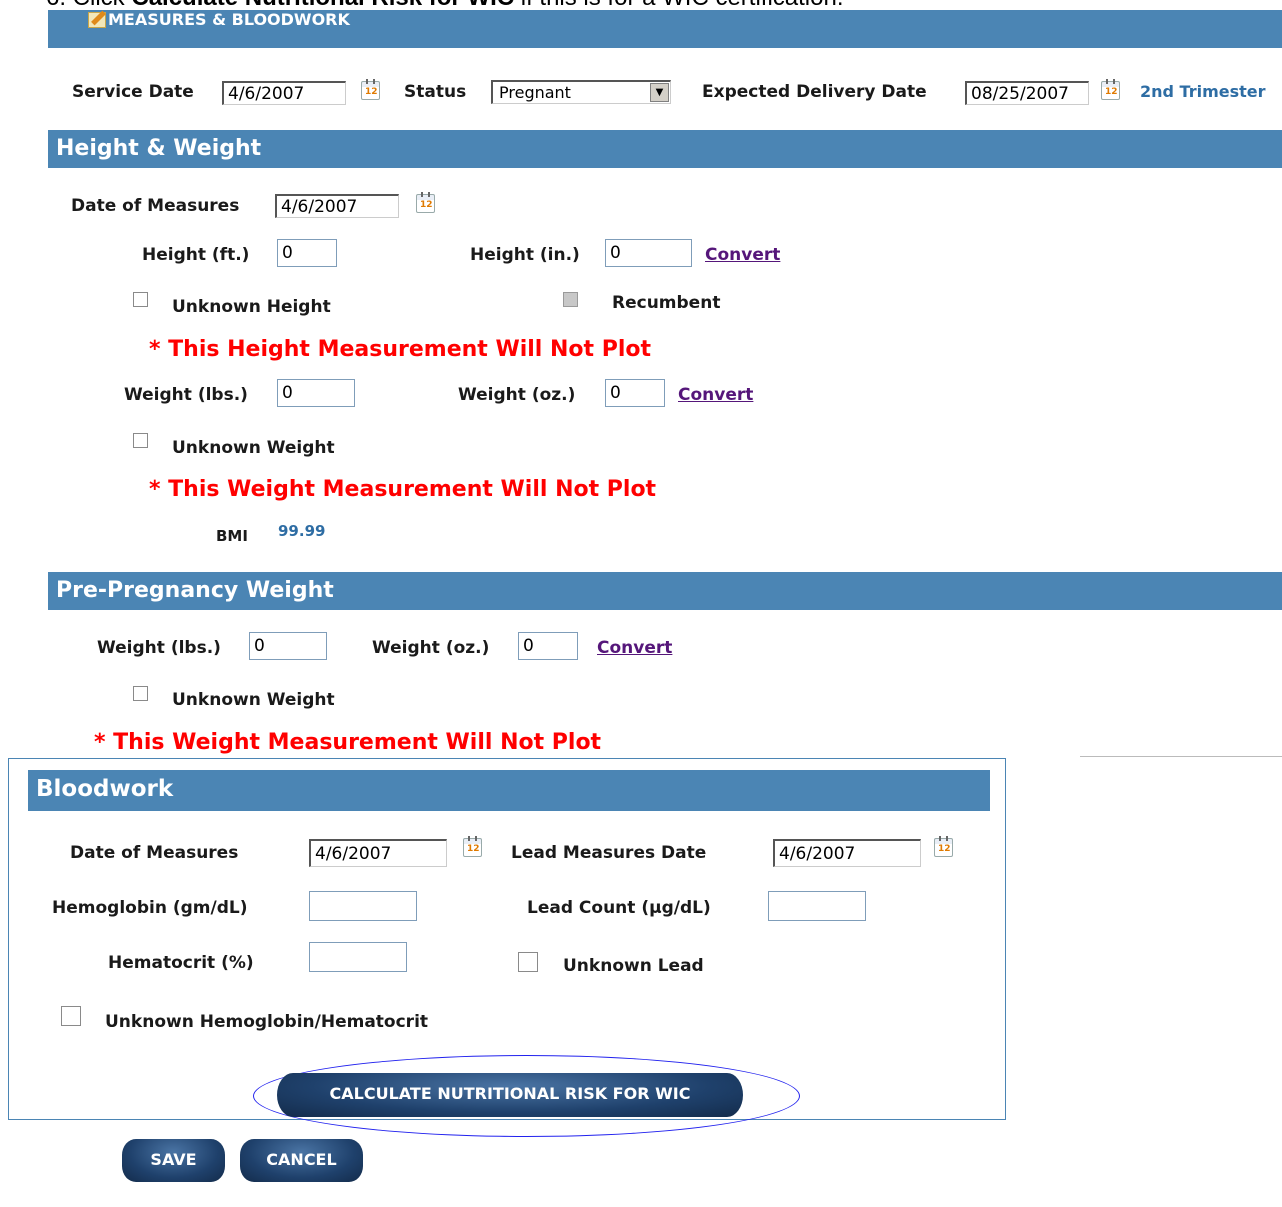 This screenshot has height=1207, width=1282. What do you see at coordinates (140, 440) in the screenshot?
I see `unknown-weight-checkbox` at bounding box center [140, 440].